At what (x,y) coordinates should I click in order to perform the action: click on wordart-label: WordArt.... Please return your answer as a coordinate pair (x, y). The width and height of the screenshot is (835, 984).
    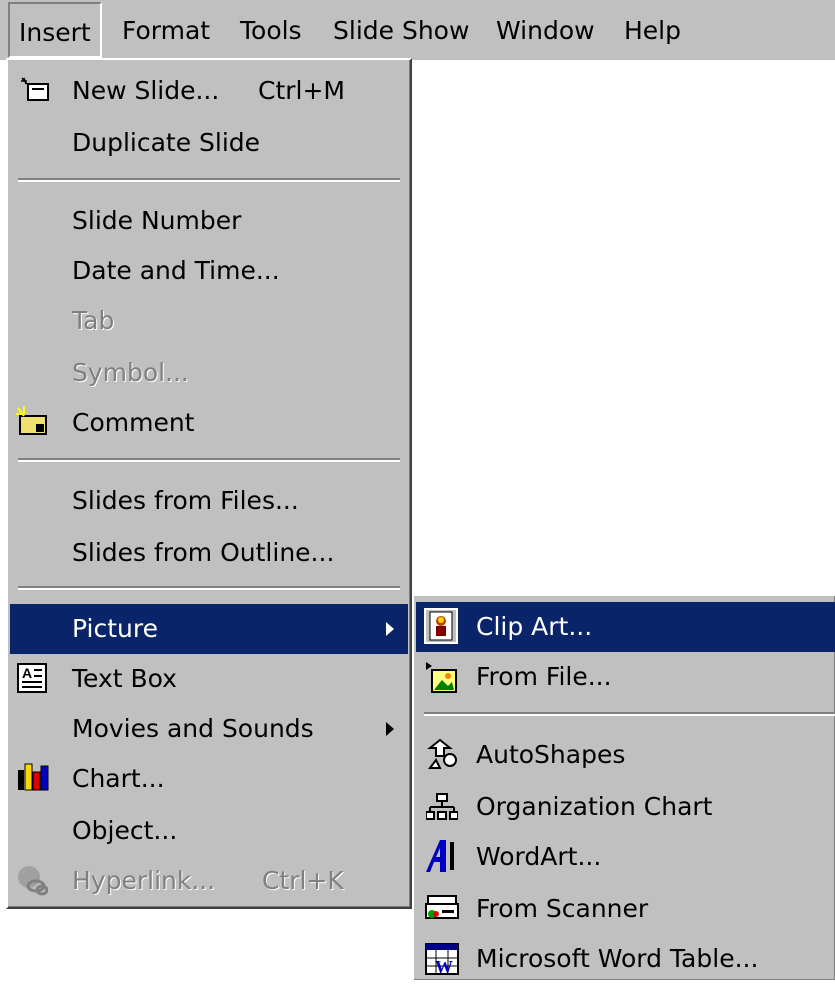
    Looking at the image, I should click on (539, 856).